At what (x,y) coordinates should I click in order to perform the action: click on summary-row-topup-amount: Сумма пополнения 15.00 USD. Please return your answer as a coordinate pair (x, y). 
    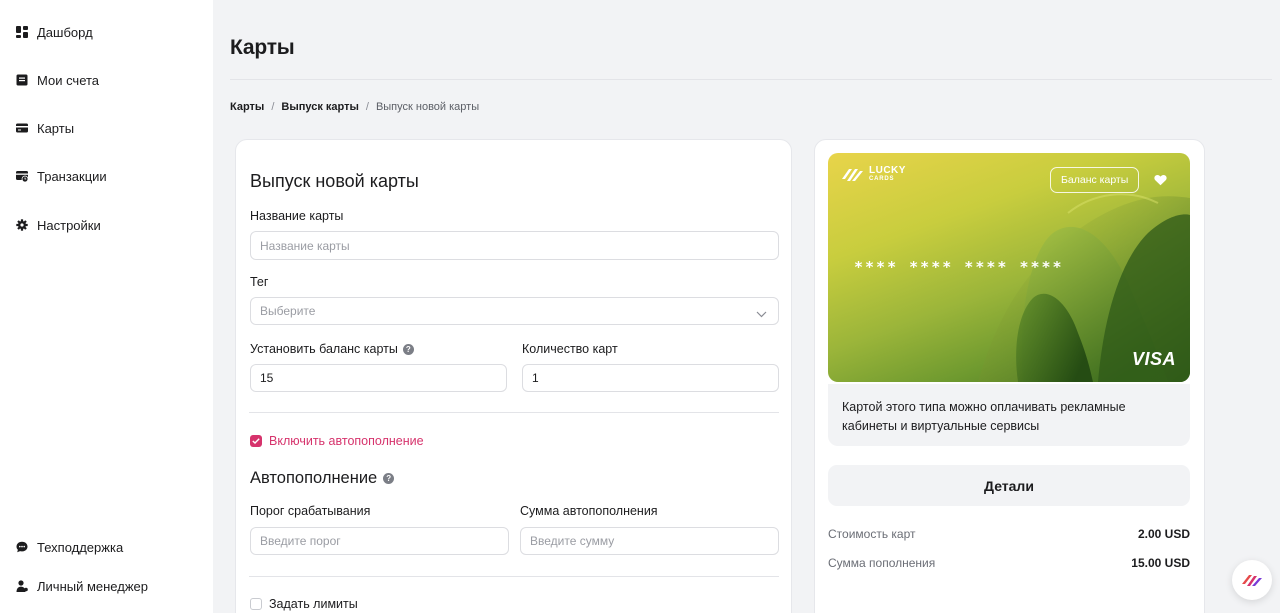
    Looking at the image, I should click on (1009, 563).